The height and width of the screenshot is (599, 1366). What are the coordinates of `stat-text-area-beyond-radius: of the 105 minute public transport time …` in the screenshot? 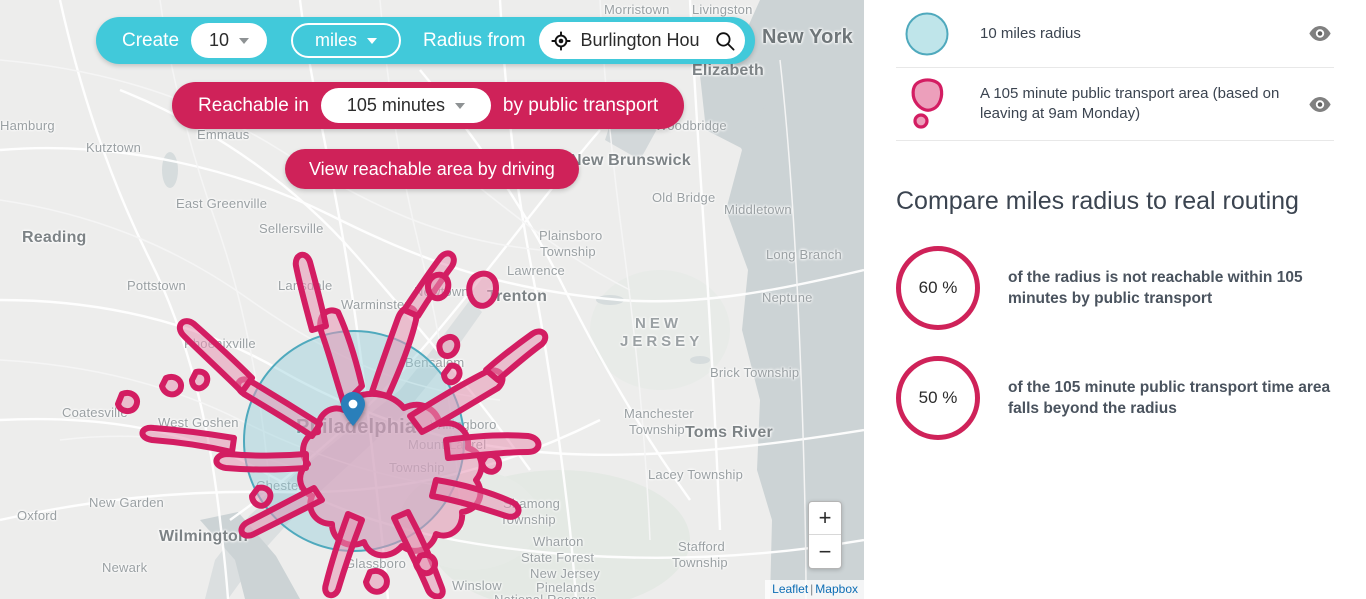 It's located at (1169, 398).